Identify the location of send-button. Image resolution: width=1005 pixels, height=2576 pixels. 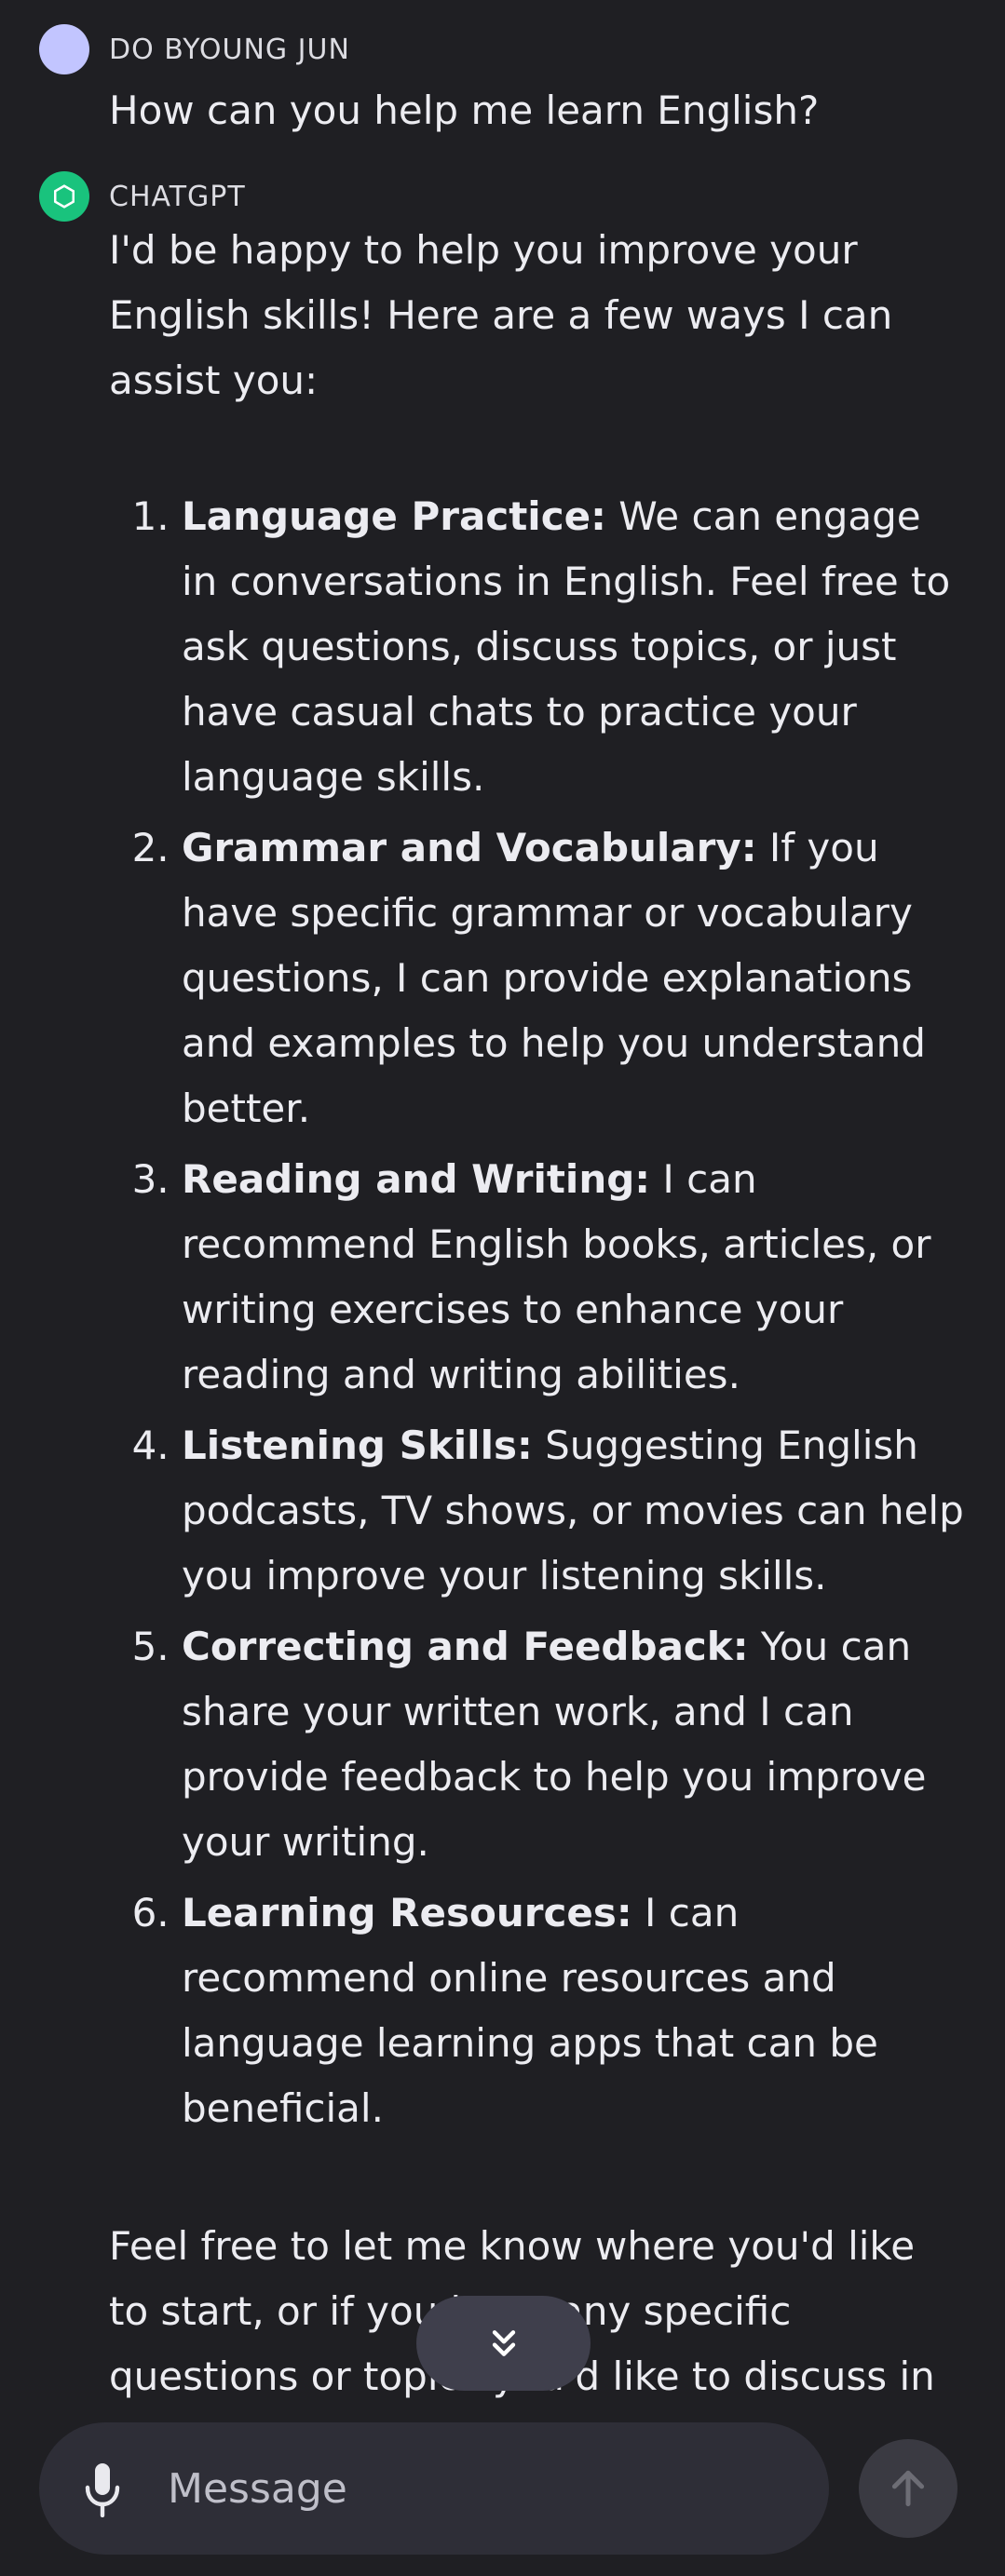
(908, 2488).